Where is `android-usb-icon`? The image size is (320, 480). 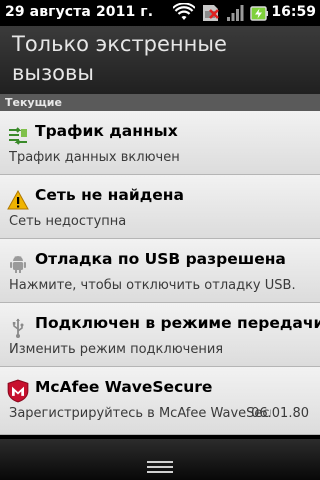 android-usb-icon is located at coordinates (18, 264).